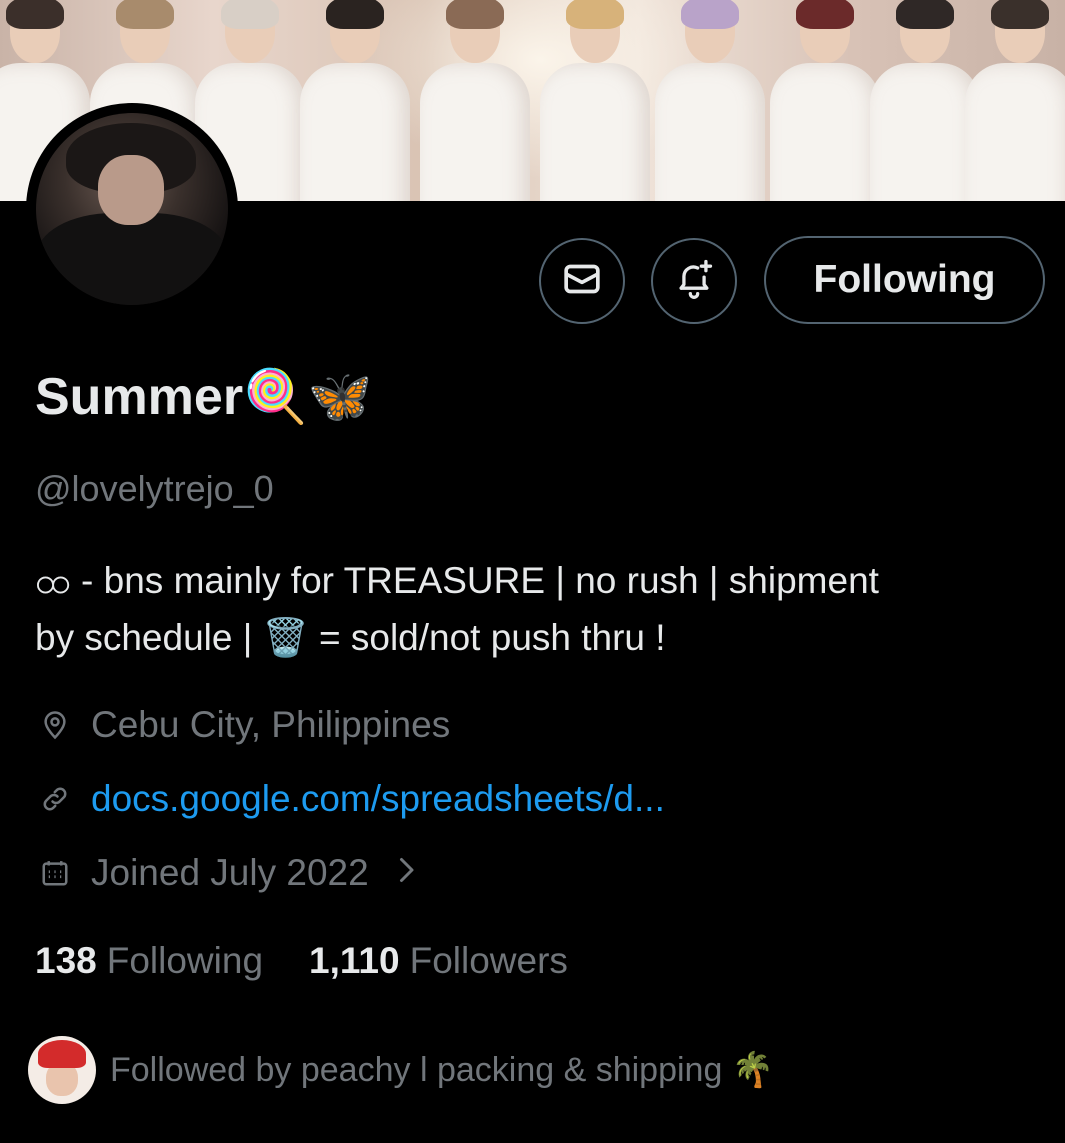 The height and width of the screenshot is (1143, 1065). What do you see at coordinates (301, 961) in the screenshot?
I see `follow-stats: 138 Following 1,110 Followers` at bounding box center [301, 961].